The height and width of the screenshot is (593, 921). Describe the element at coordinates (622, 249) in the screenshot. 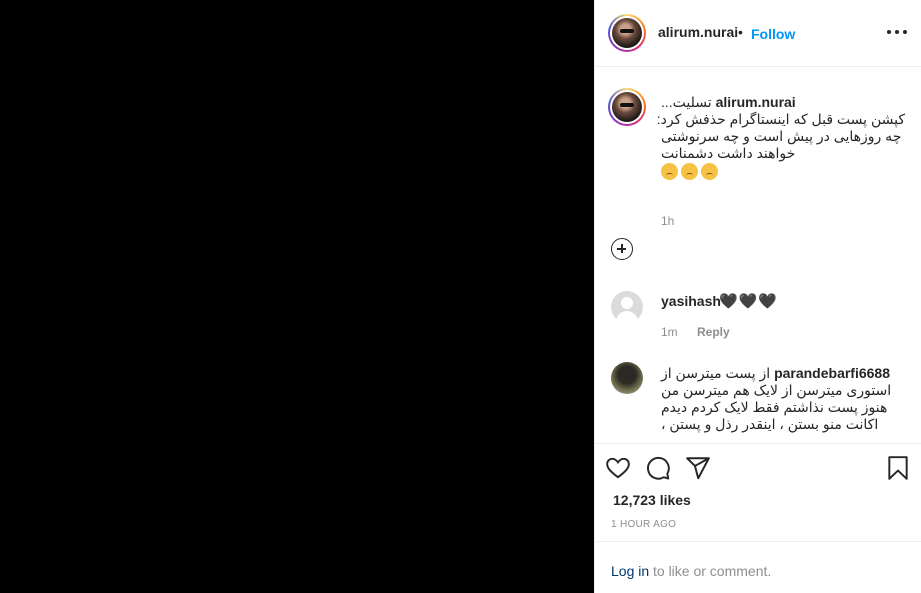

I see `load-more-comments-icon` at that location.